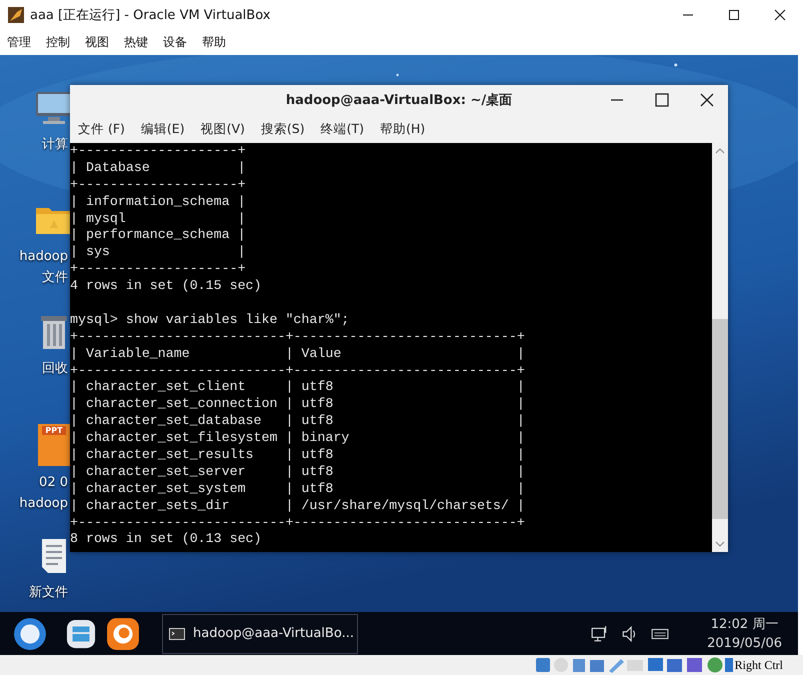  I want to click on terminal-line: 4 rows in set (0.15 sec), so click(166, 286).